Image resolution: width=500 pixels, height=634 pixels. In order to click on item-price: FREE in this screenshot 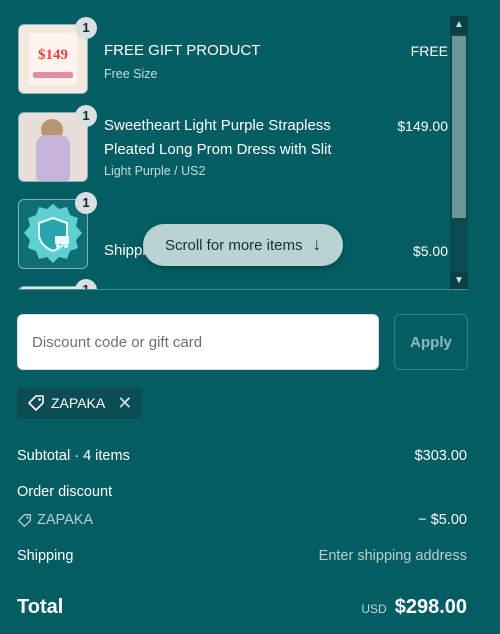, I will do `click(429, 51)`.